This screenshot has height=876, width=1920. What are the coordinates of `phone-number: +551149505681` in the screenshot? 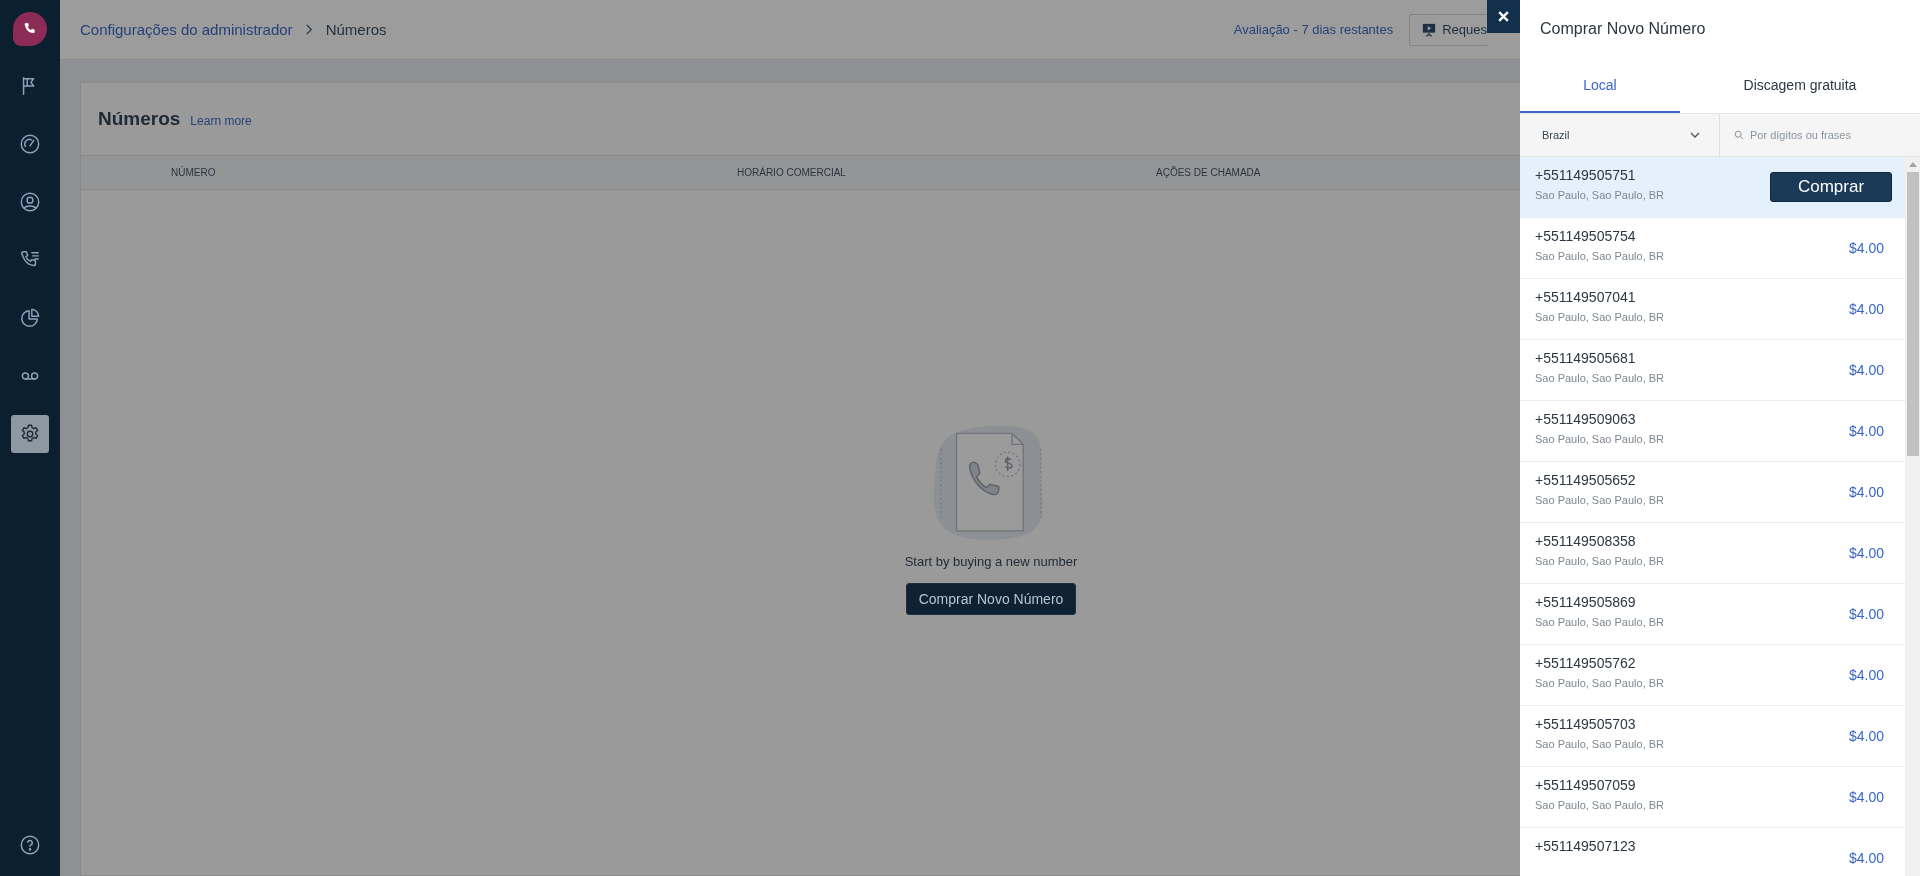 It's located at (1586, 358).